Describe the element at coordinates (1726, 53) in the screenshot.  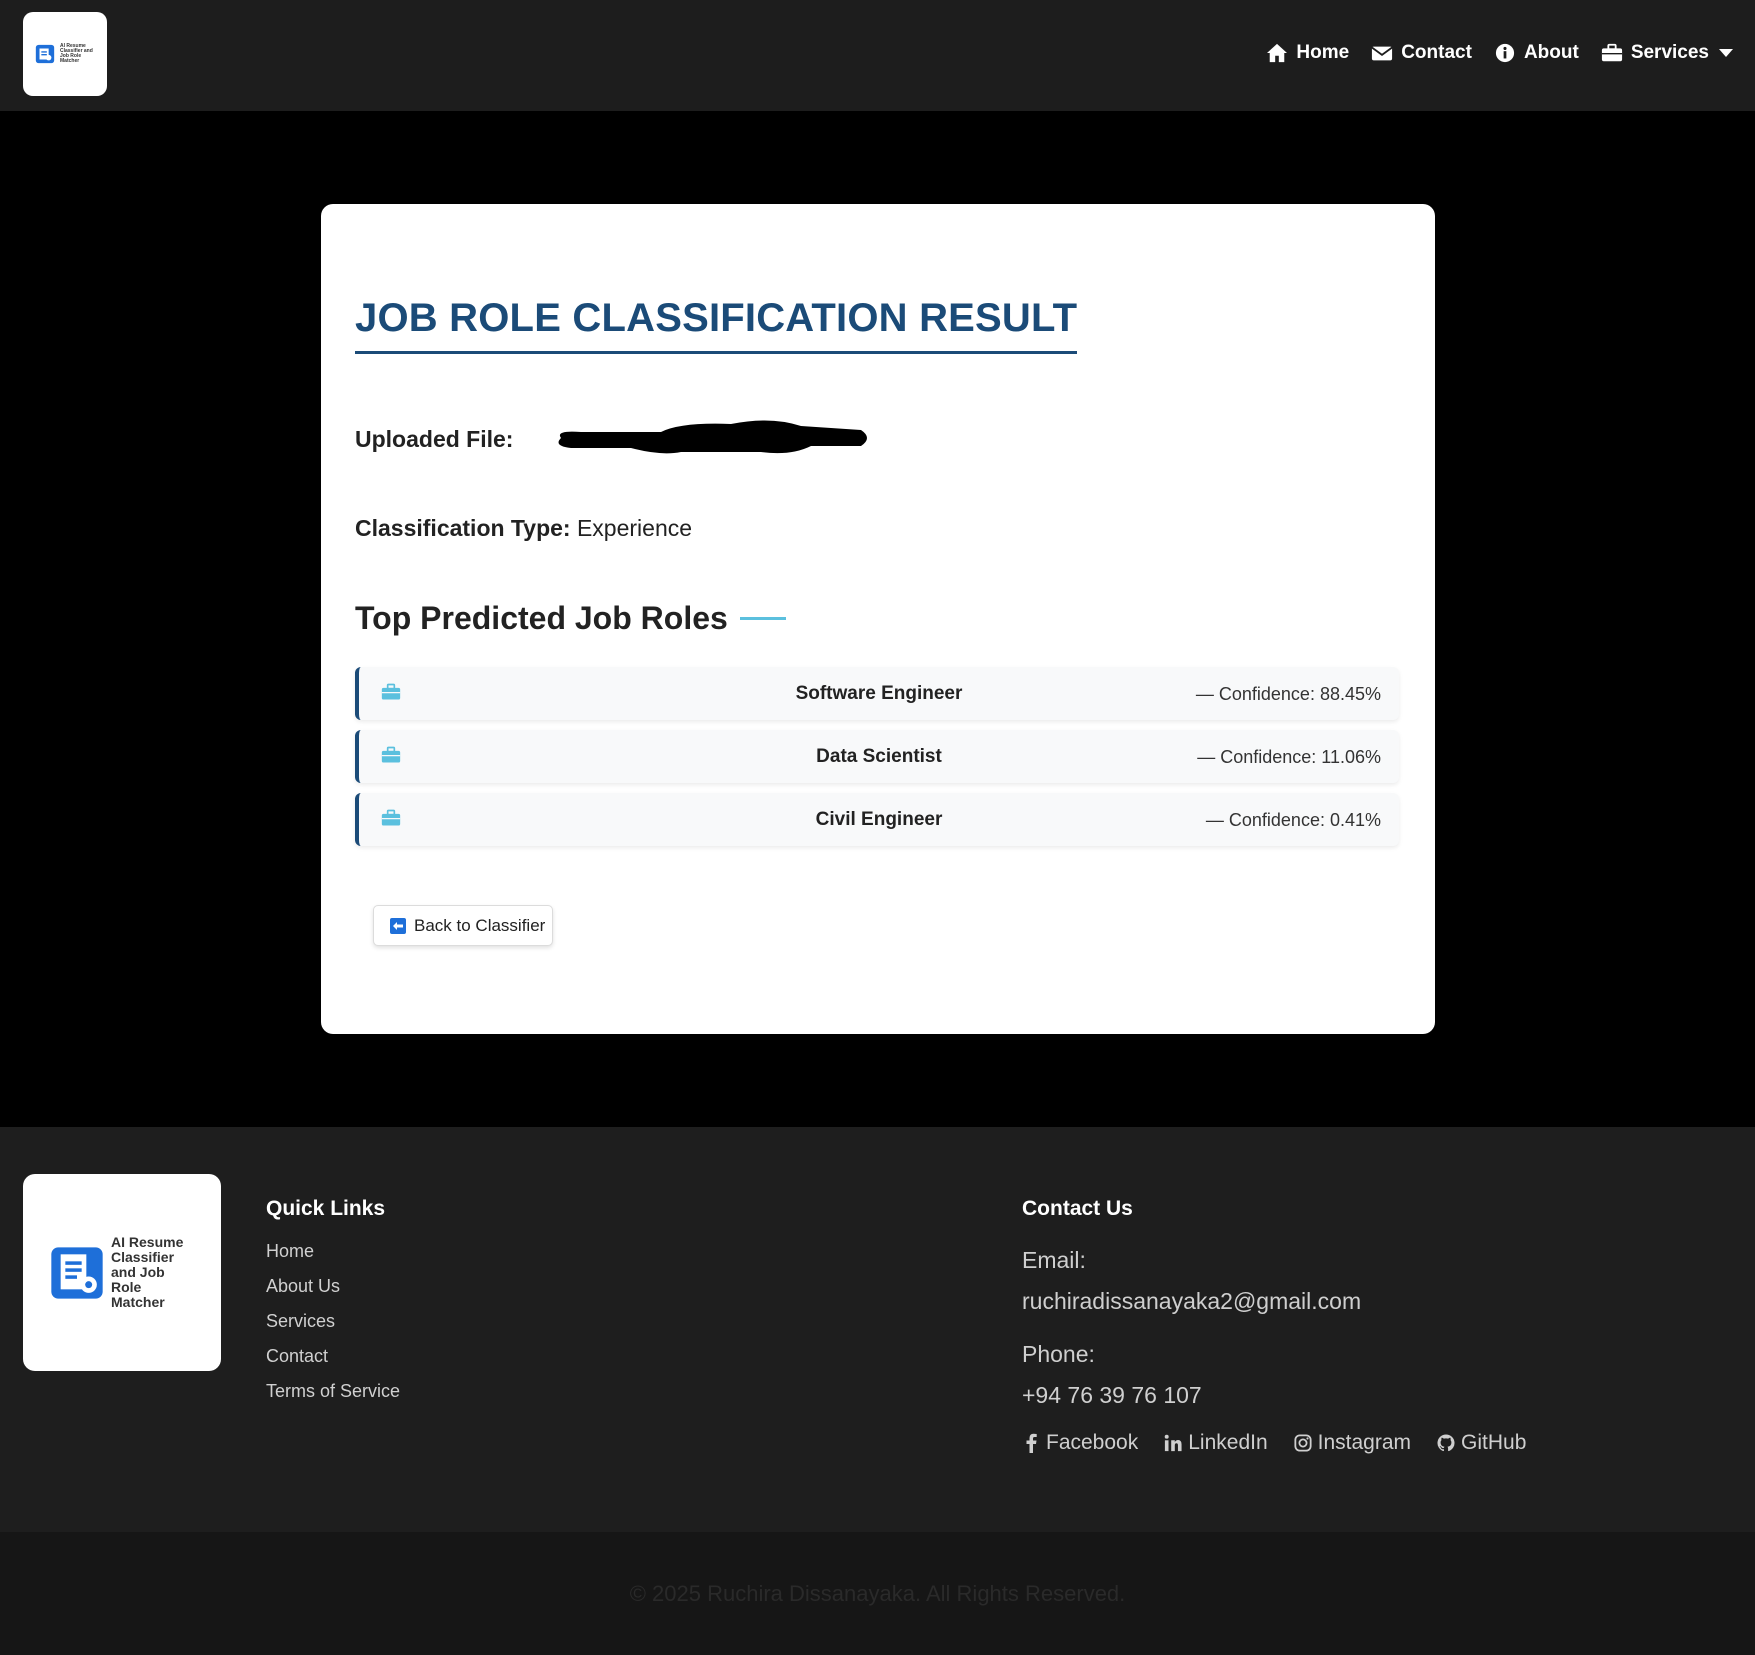
I see `chevron-down-icon` at that location.